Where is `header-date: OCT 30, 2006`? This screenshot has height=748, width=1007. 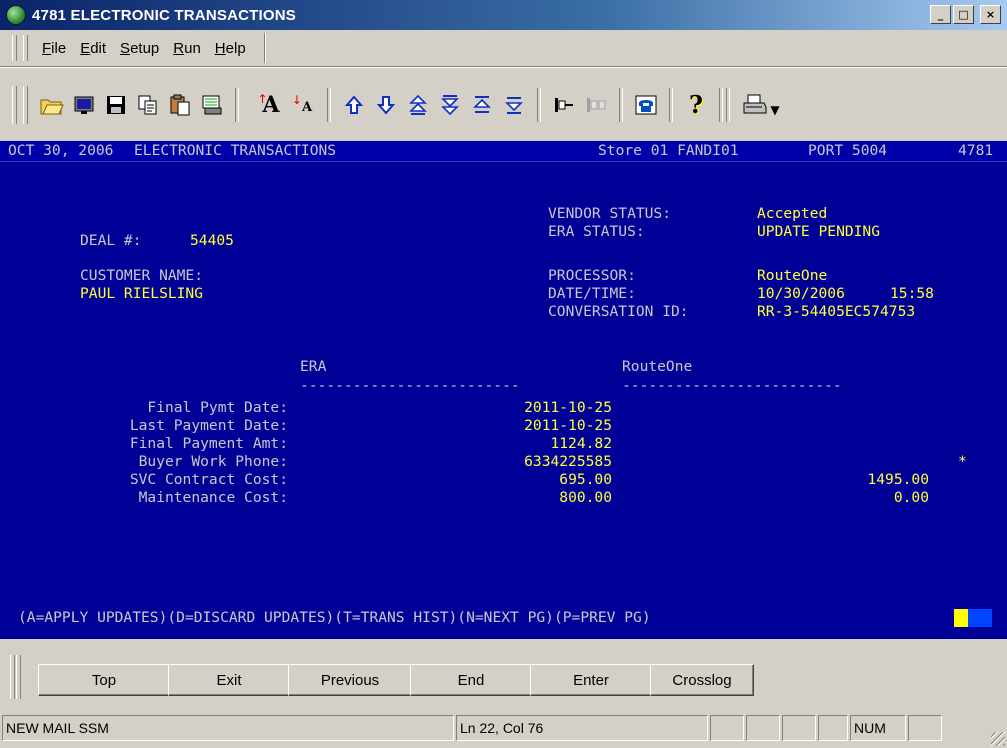 header-date: OCT 30, 2006 is located at coordinates (61, 150).